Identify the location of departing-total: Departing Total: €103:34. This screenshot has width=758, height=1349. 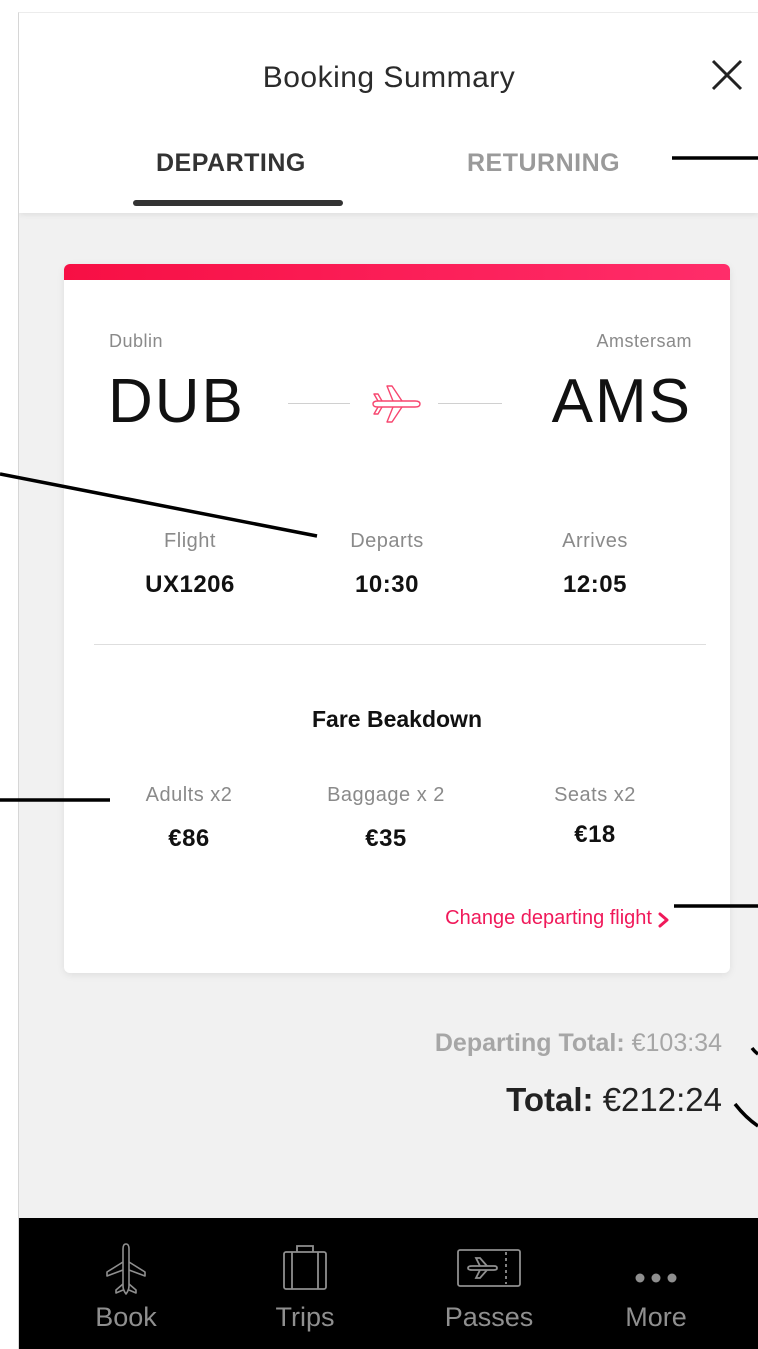
(578, 1043).